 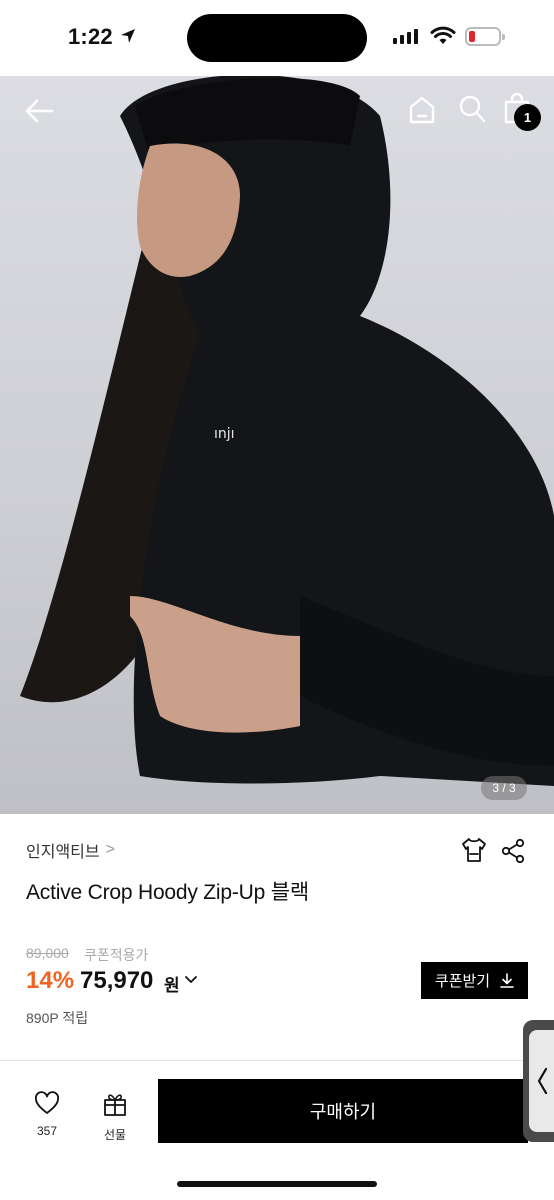 What do you see at coordinates (191, 980) in the screenshot?
I see `chevron-down-icon` at bounding box center [191, 980].